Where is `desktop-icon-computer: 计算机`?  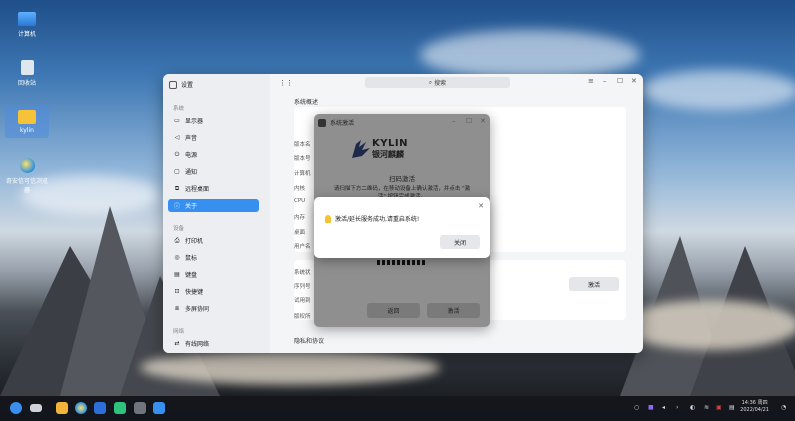 desktop-icon-computer: 计算机 is located at coordinates (27, 25).